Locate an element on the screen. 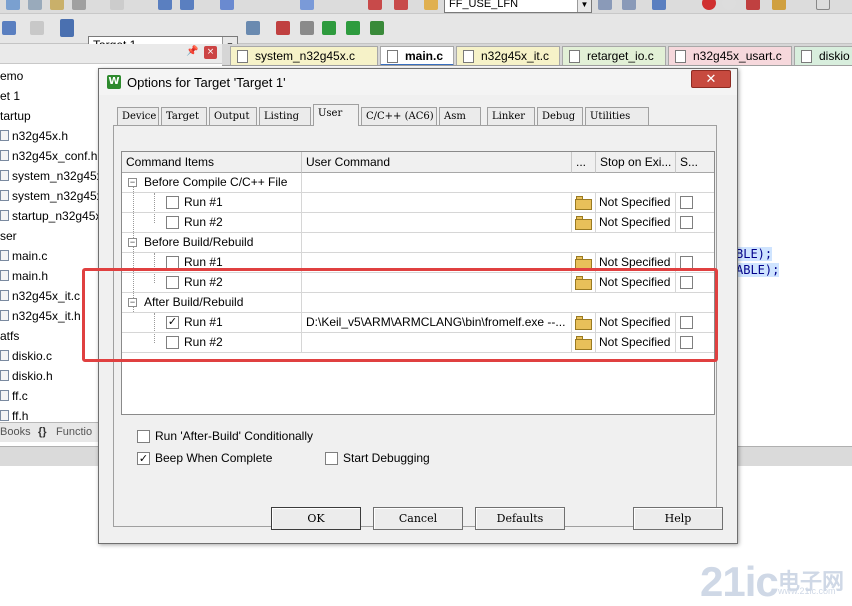 The height and width of the screenshot is (606, 852). breakpoint-kill-icon is located at coordinates (753, 5).